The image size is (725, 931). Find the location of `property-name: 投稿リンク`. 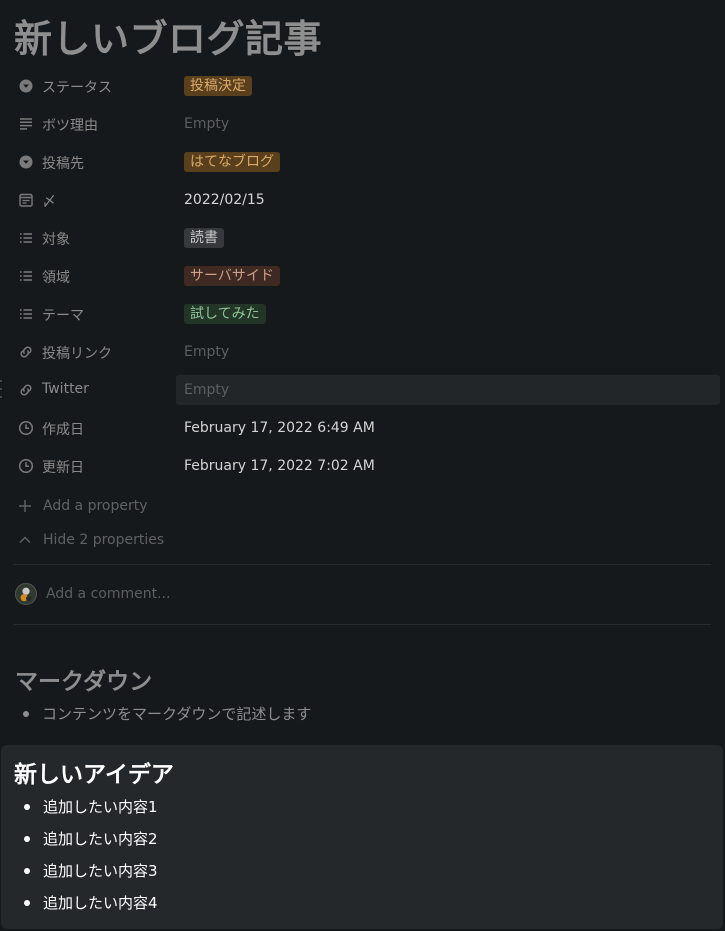

property-name: 投稿リンク is located at coordinates (77, 353).